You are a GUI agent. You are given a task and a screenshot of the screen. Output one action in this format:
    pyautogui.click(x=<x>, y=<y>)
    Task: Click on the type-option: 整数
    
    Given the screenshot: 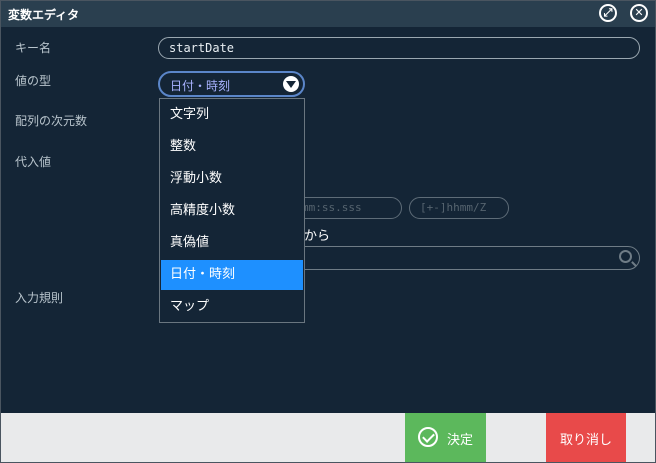 What is the action you would take?
    pyautogui.click(x=232, y=147)
    